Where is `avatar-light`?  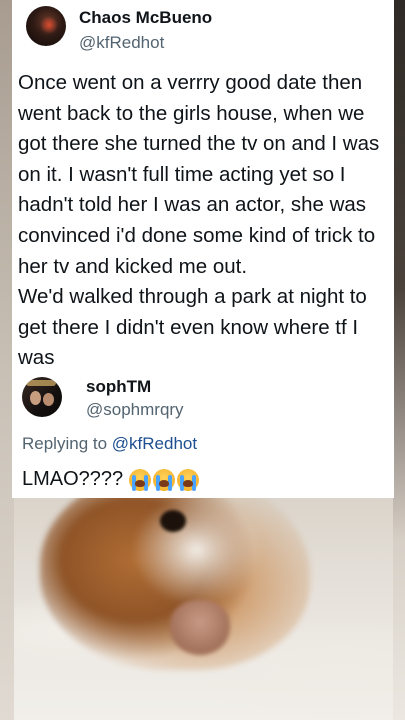
avatar-light is located at coordinates (41, 383).